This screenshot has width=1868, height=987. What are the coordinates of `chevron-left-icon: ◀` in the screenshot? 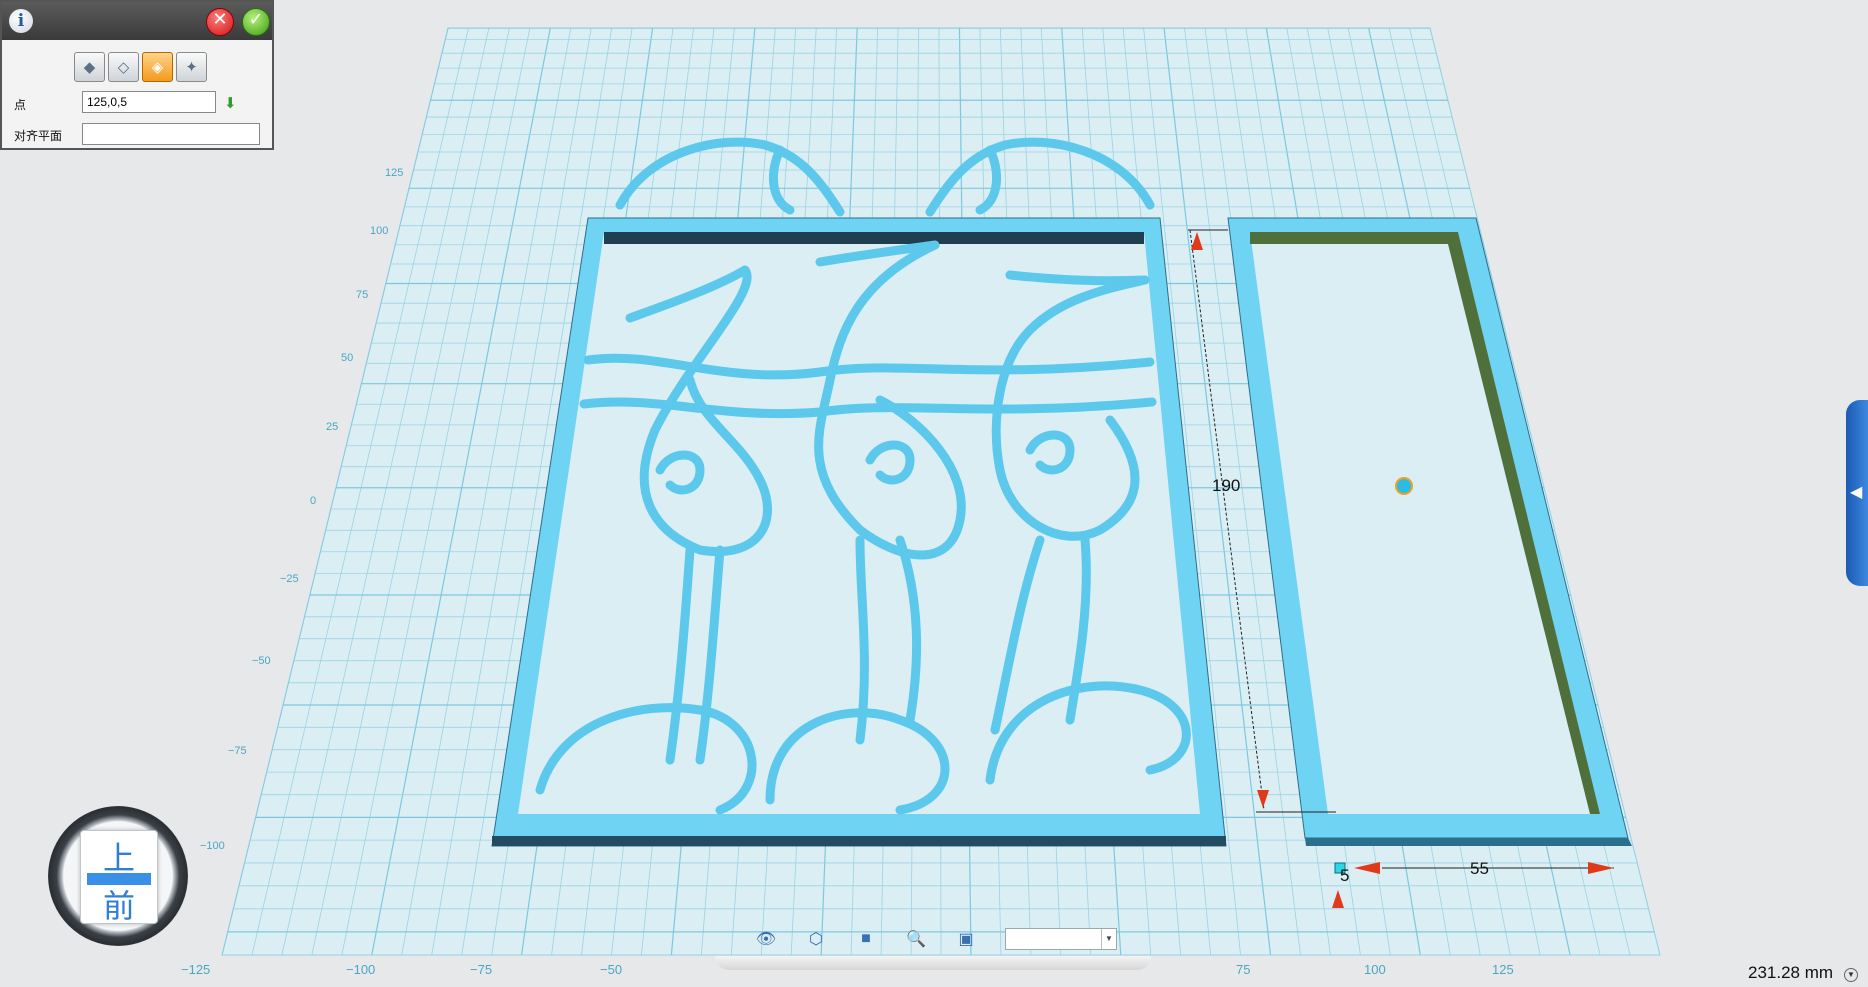 It's located at (1856, 492).